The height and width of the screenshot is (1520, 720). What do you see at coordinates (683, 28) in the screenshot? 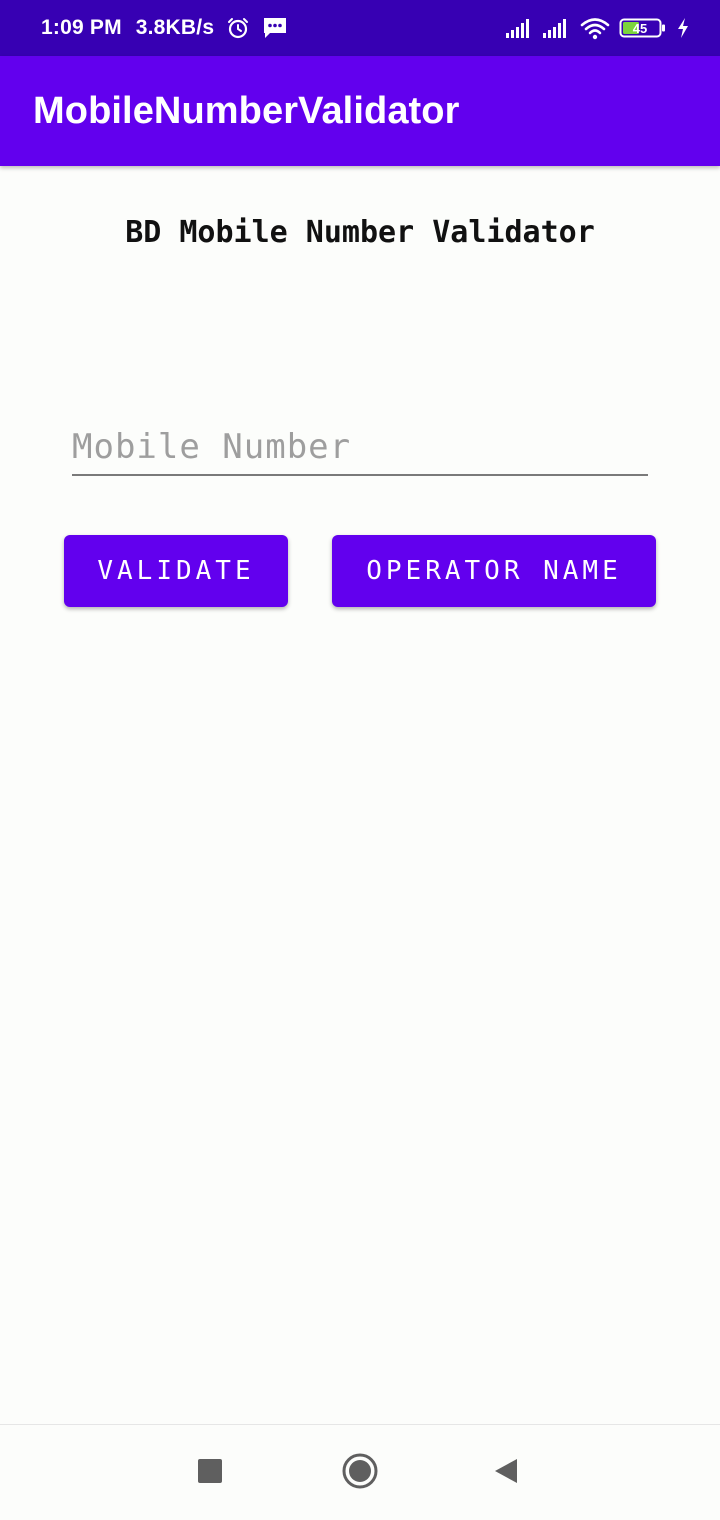
I see `charging-icon` at bounding box center [683, 28].